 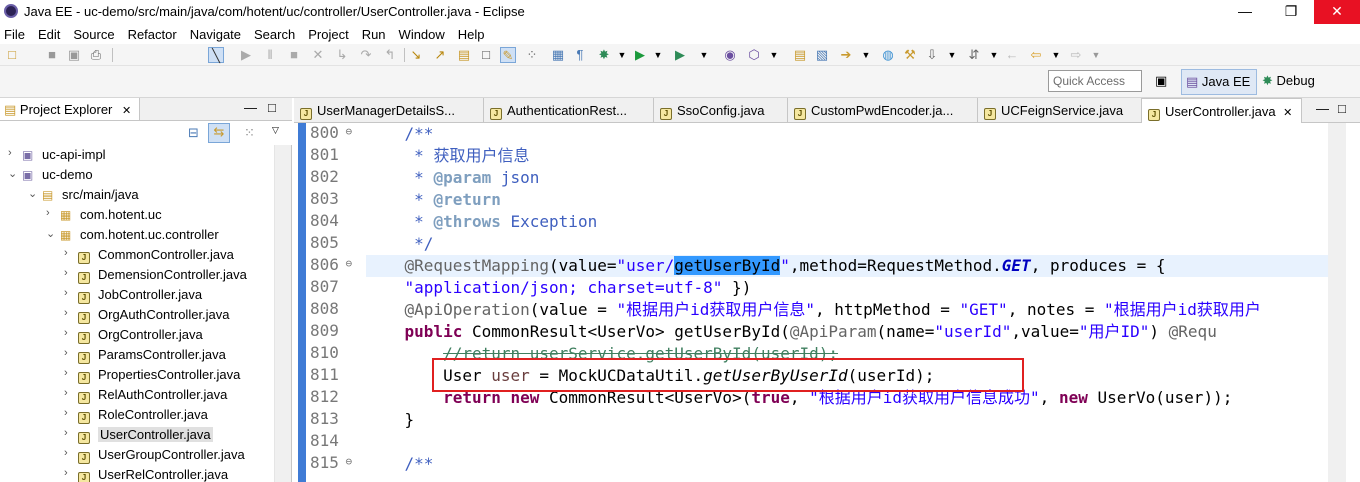 What do you see at coordinates (680, 55) in the screenshot?
I see `external-tools-icon: ▶` at bounding box center [680, 55].